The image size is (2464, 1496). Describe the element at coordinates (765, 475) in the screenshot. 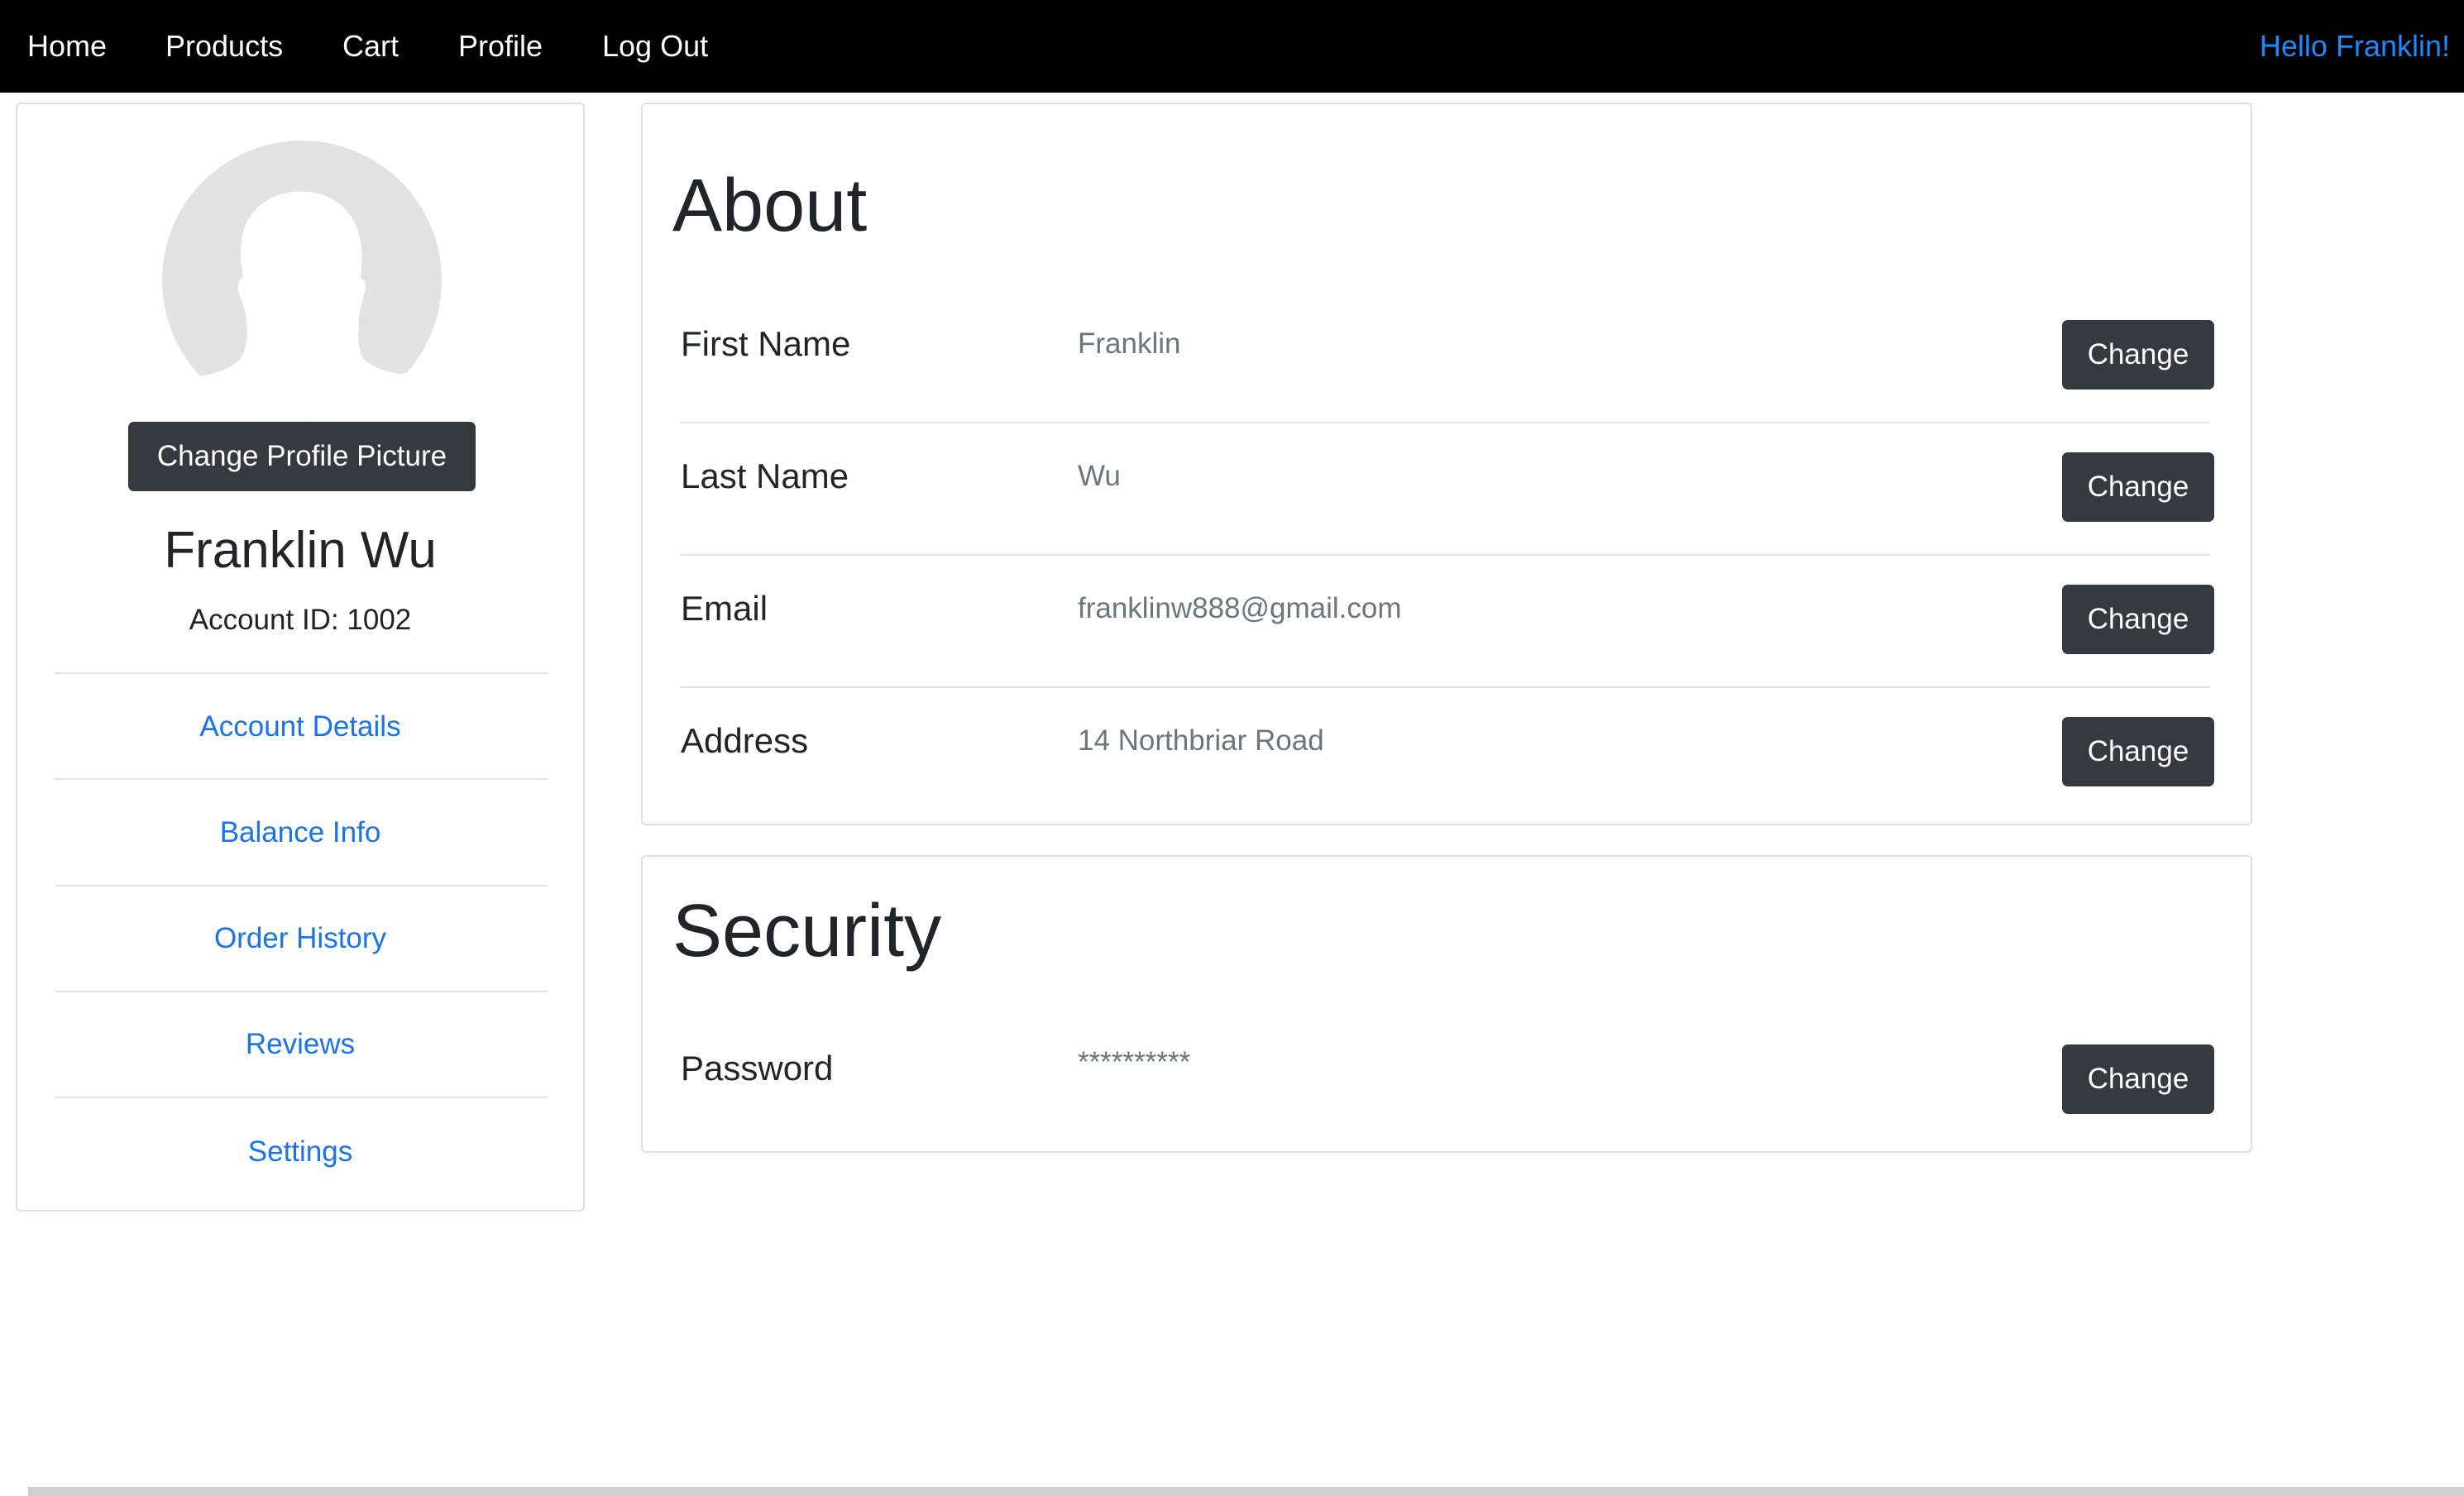

I see `last-name-label: Last Name` at that location.